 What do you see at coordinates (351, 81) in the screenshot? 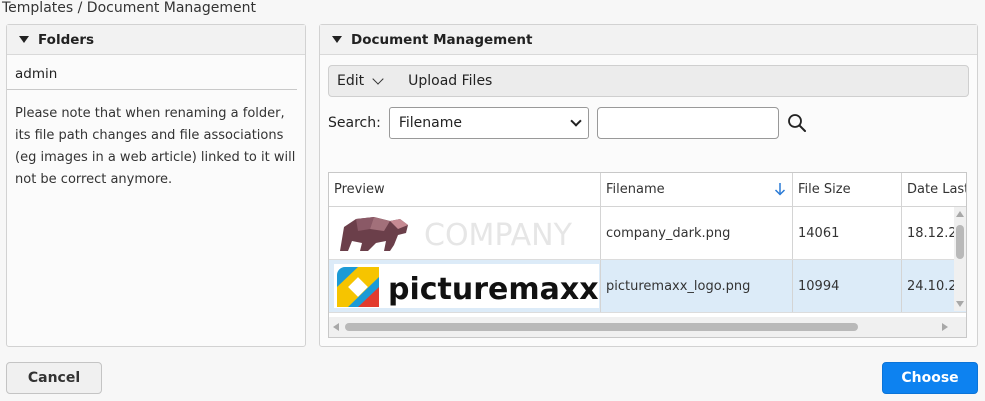
I see `edit-label: Edit` at bounding box center [351, 81].